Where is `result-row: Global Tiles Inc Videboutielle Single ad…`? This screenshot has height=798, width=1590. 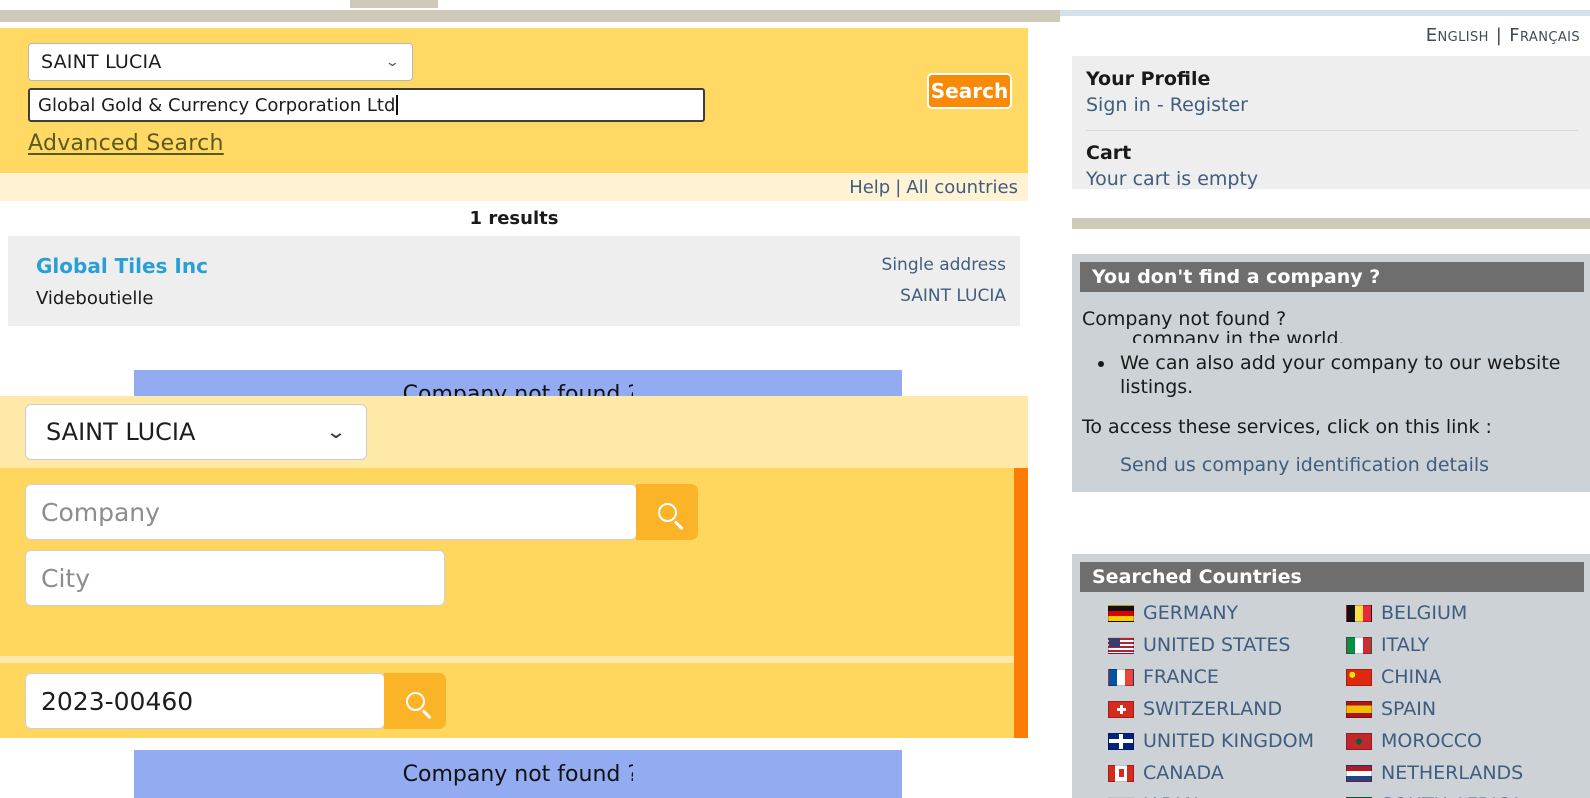 result-row: Global Tiles Inc Videboutielle Single ad… is located at coordinates (514, 281).